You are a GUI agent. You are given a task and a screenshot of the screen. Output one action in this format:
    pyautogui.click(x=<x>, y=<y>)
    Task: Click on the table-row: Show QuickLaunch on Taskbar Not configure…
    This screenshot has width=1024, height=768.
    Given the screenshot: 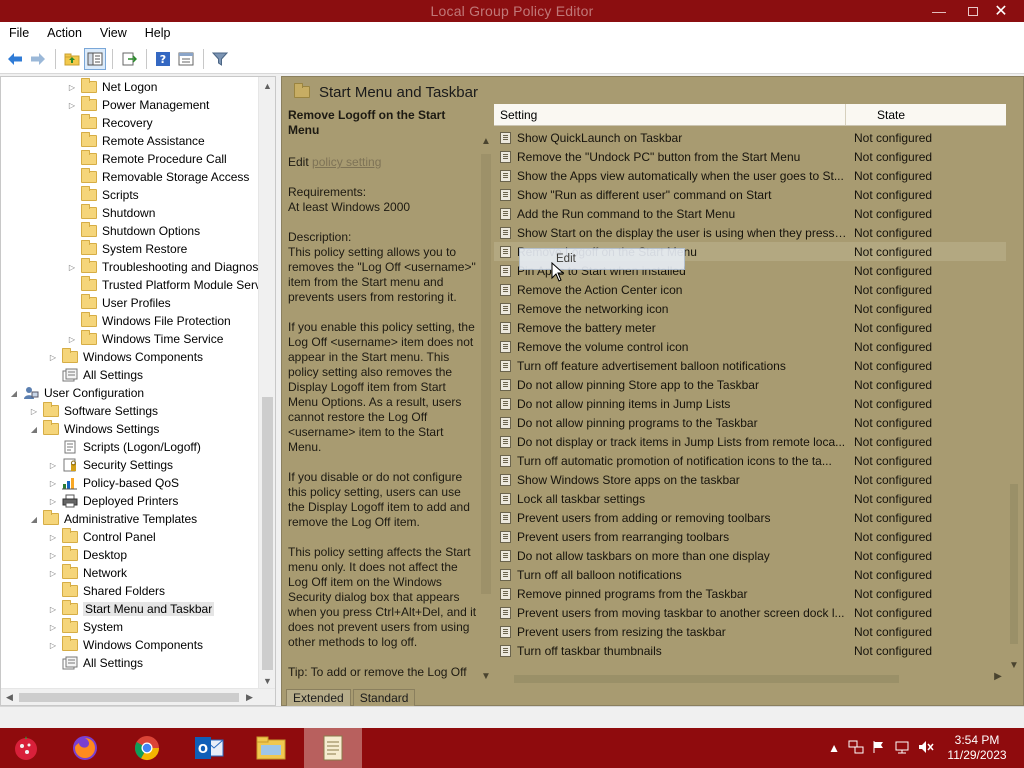 What is the action you would take?
    pyautogui.click(x=750, y=137)
    